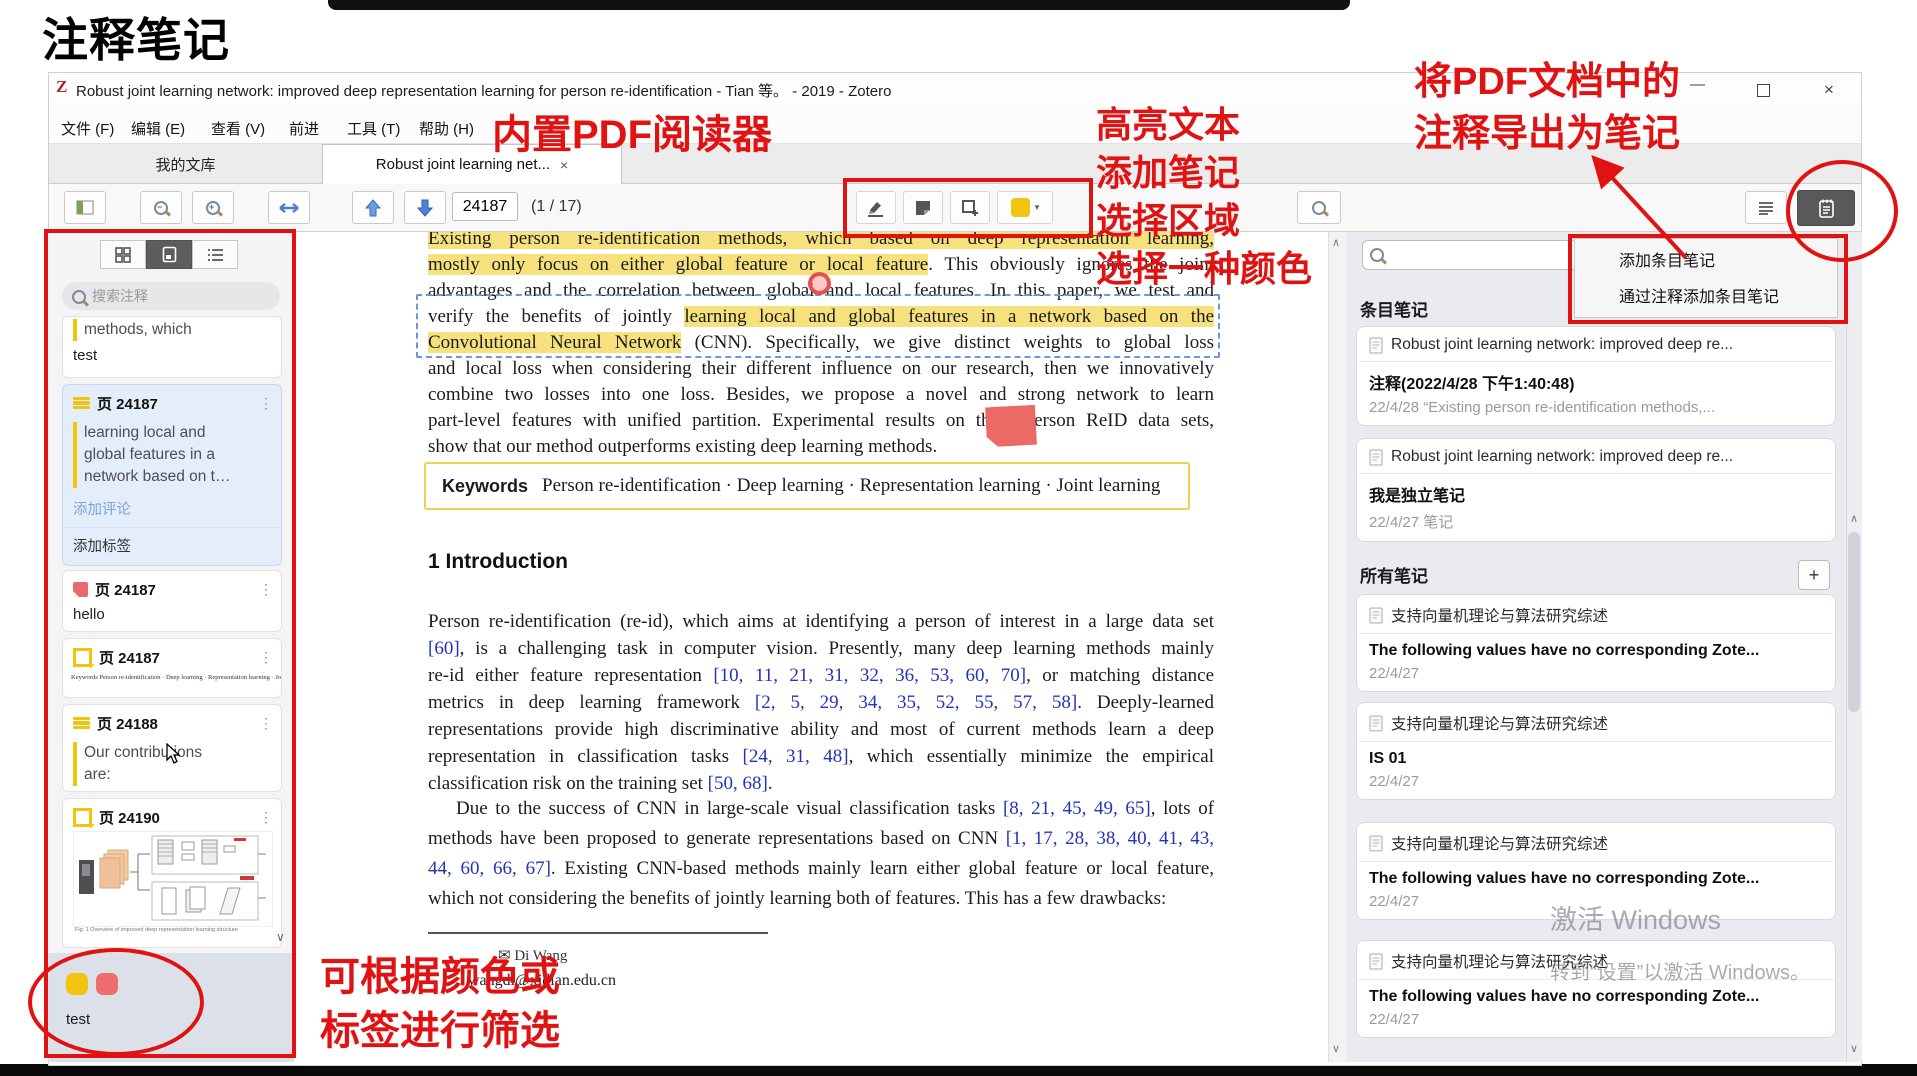  I want to click on zotero-logo: Z, so click(62, 86).